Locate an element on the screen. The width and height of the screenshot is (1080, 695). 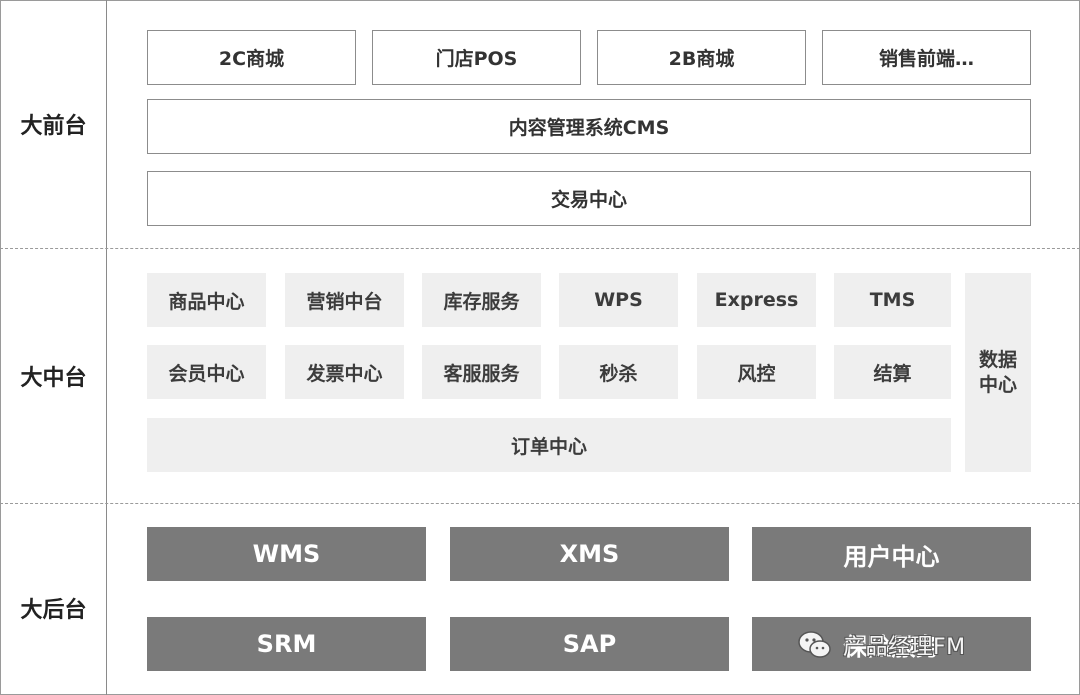
watermark: 产品经理FM is located at coordinates (880, 645).